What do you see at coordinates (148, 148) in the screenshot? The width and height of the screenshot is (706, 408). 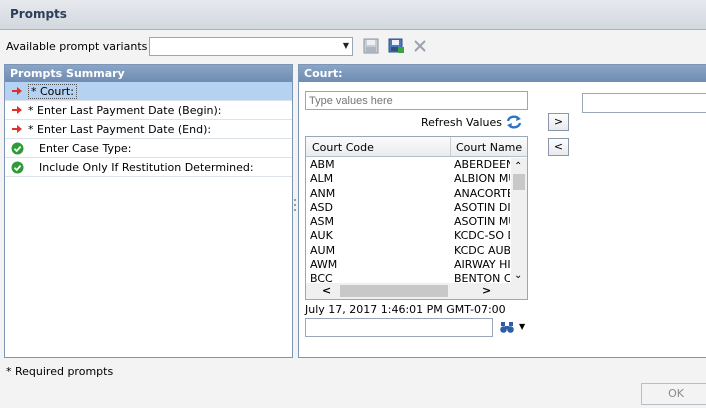 I see `prompt-item-case-type: Enter Case Type:` at bounding box center [148, 148].